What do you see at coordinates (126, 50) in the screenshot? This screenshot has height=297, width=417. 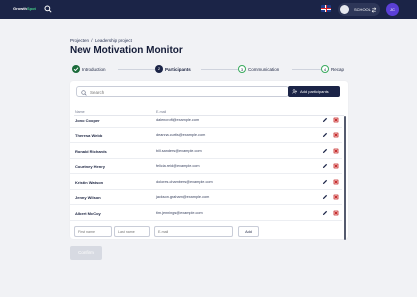 I see `page-title: New Motivation Monitor` at bounding box center [126, 50].